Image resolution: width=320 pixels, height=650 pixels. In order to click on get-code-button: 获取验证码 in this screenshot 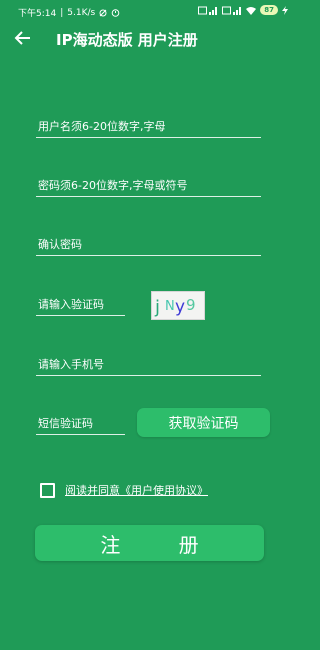, I will do `click(203, 422)`.